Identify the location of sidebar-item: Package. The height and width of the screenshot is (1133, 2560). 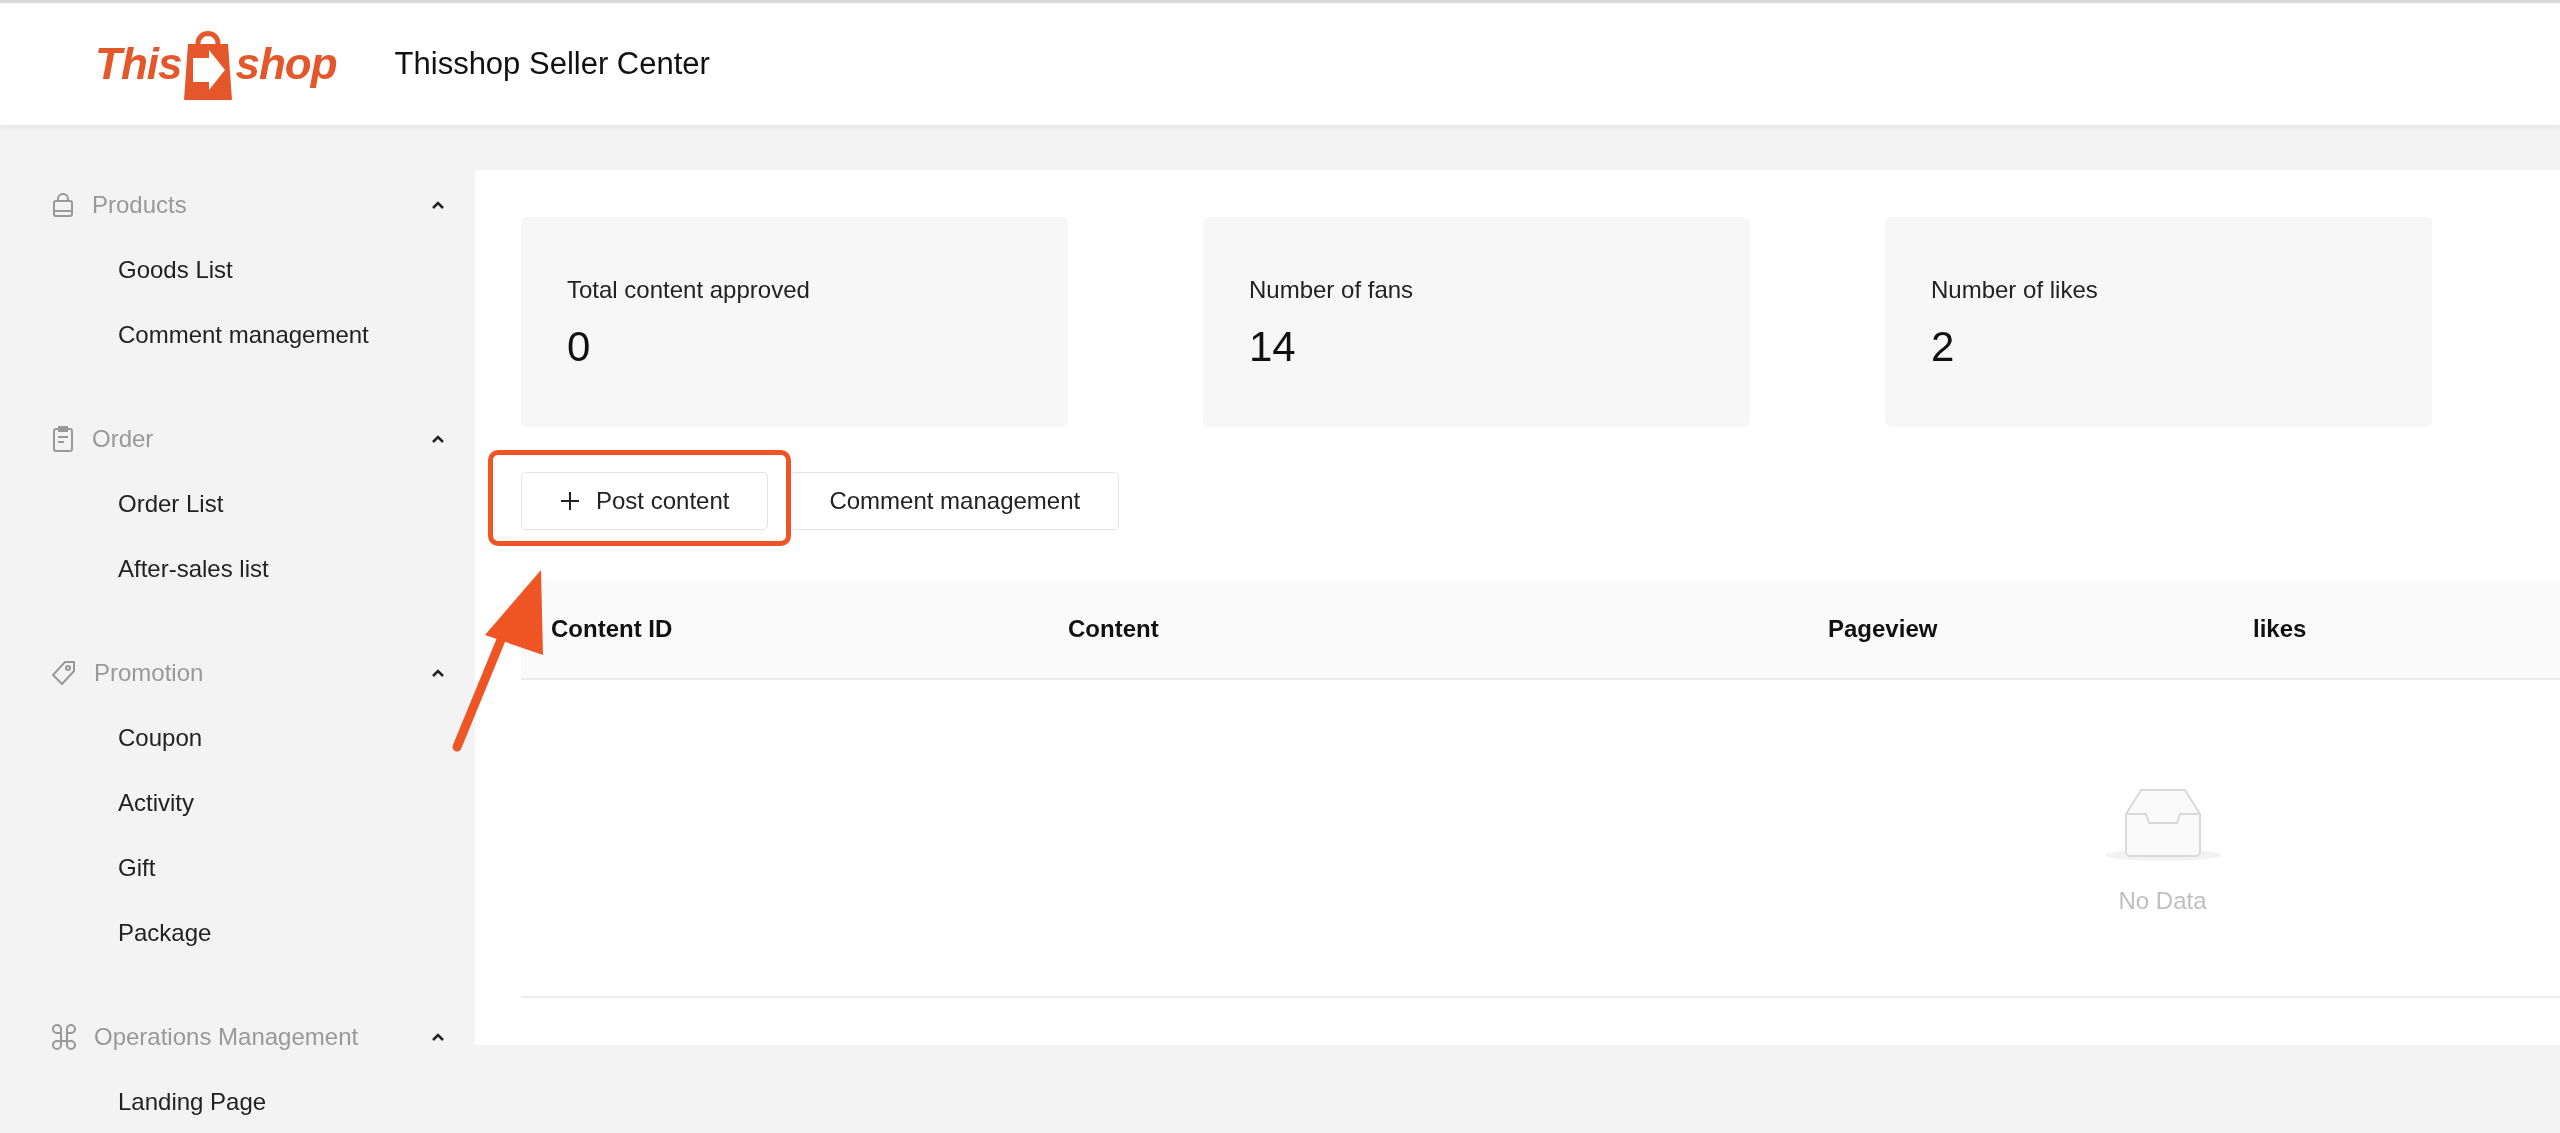
(237, 932).